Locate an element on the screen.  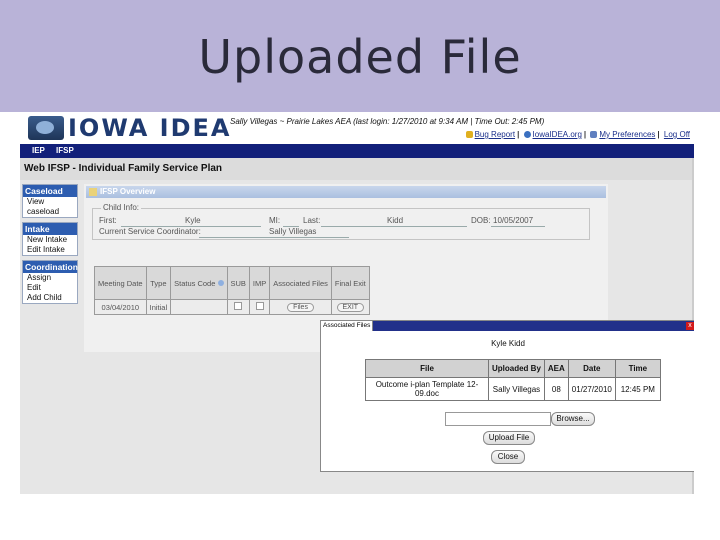
files-header-row: File Uploaded By AEA Date Time is located at coordinates (513, 368).